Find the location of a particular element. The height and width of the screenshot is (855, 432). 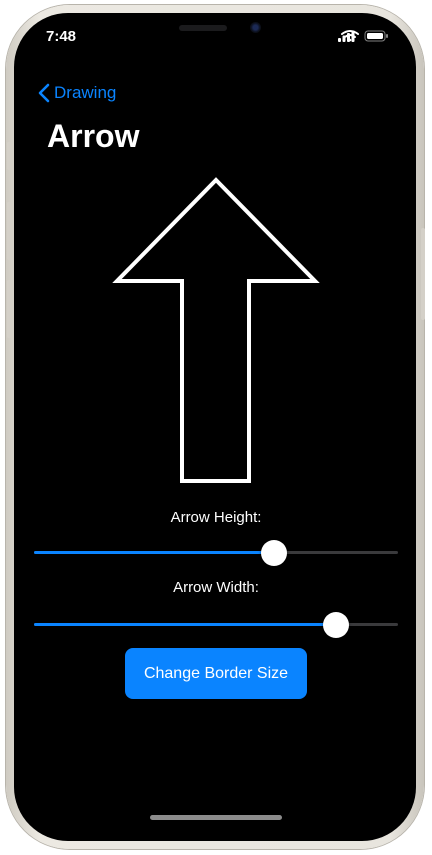

power-button is located at coordinates (423, 274).